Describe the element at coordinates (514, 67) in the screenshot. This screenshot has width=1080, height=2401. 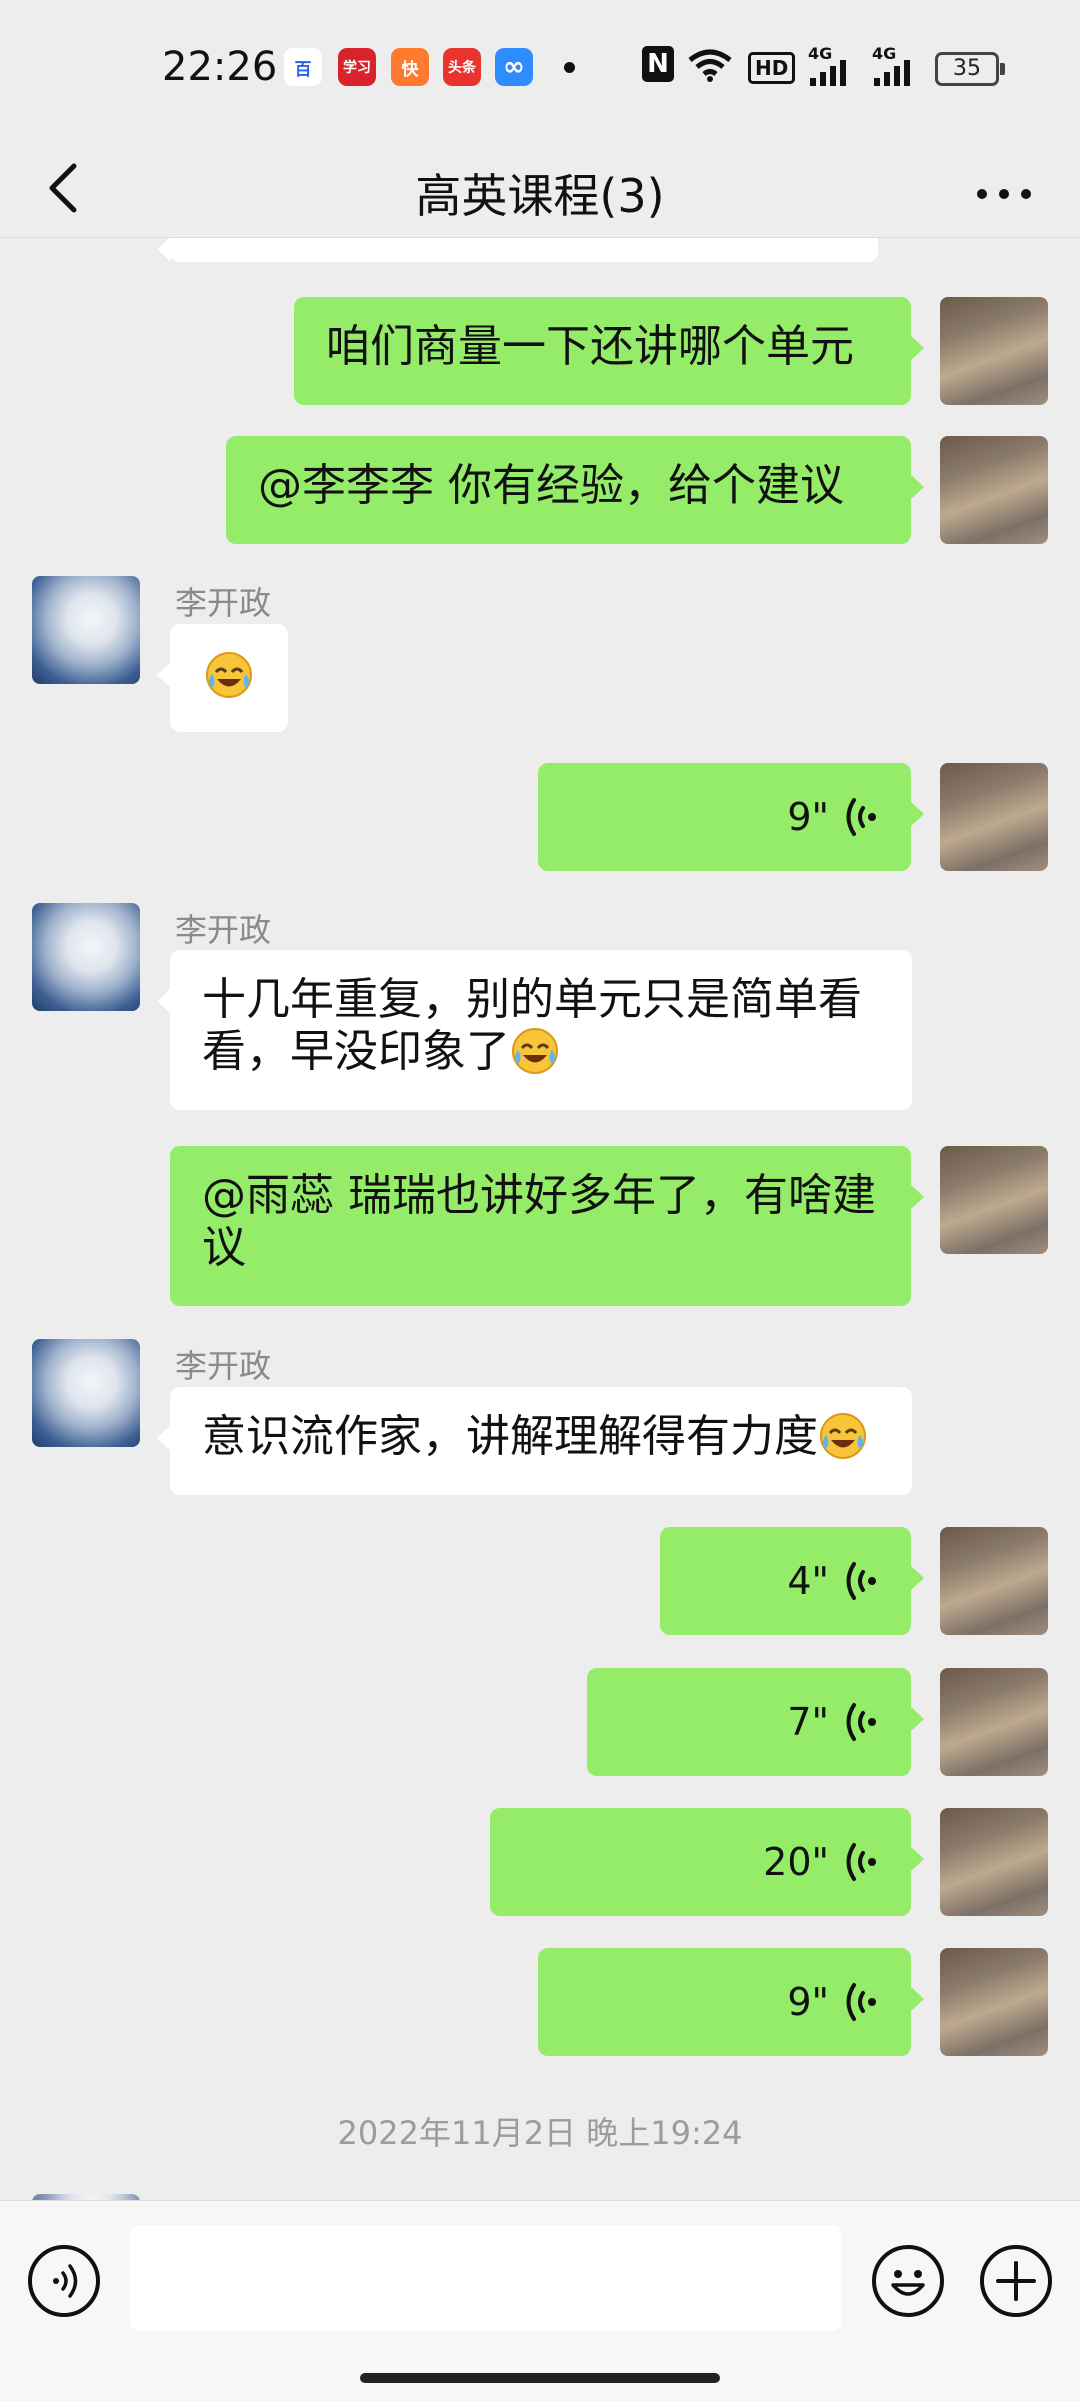
I see `baidu-netdisk-app-icon: ∞` at that location.